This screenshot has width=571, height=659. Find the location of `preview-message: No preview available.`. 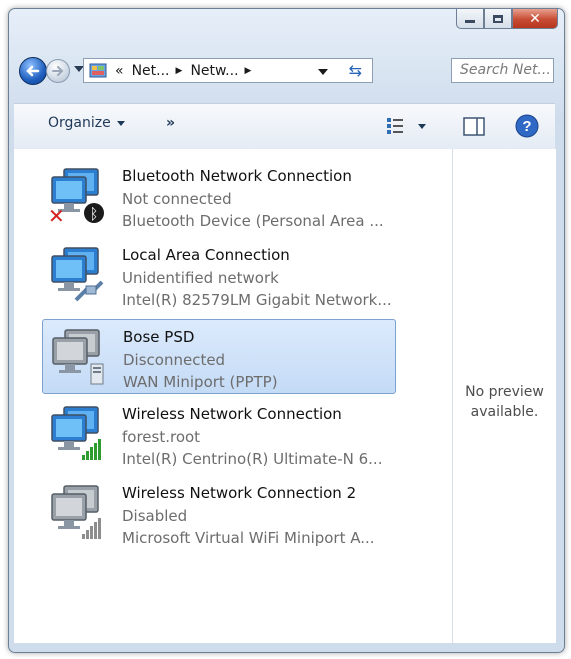

preview-message: No preview available. is located at coordinates (504, 402).